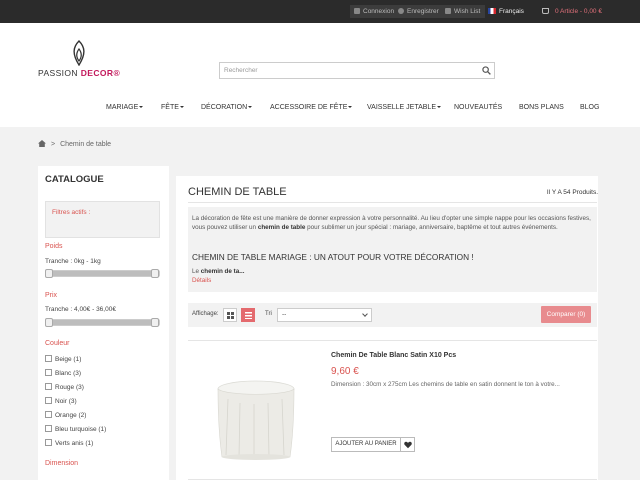 The height and width of the screenshot is (480, 640). What do you see at coordinates (545, 11) in the screenshot?
I see `cart-icon` at bounding box center [545, 11].